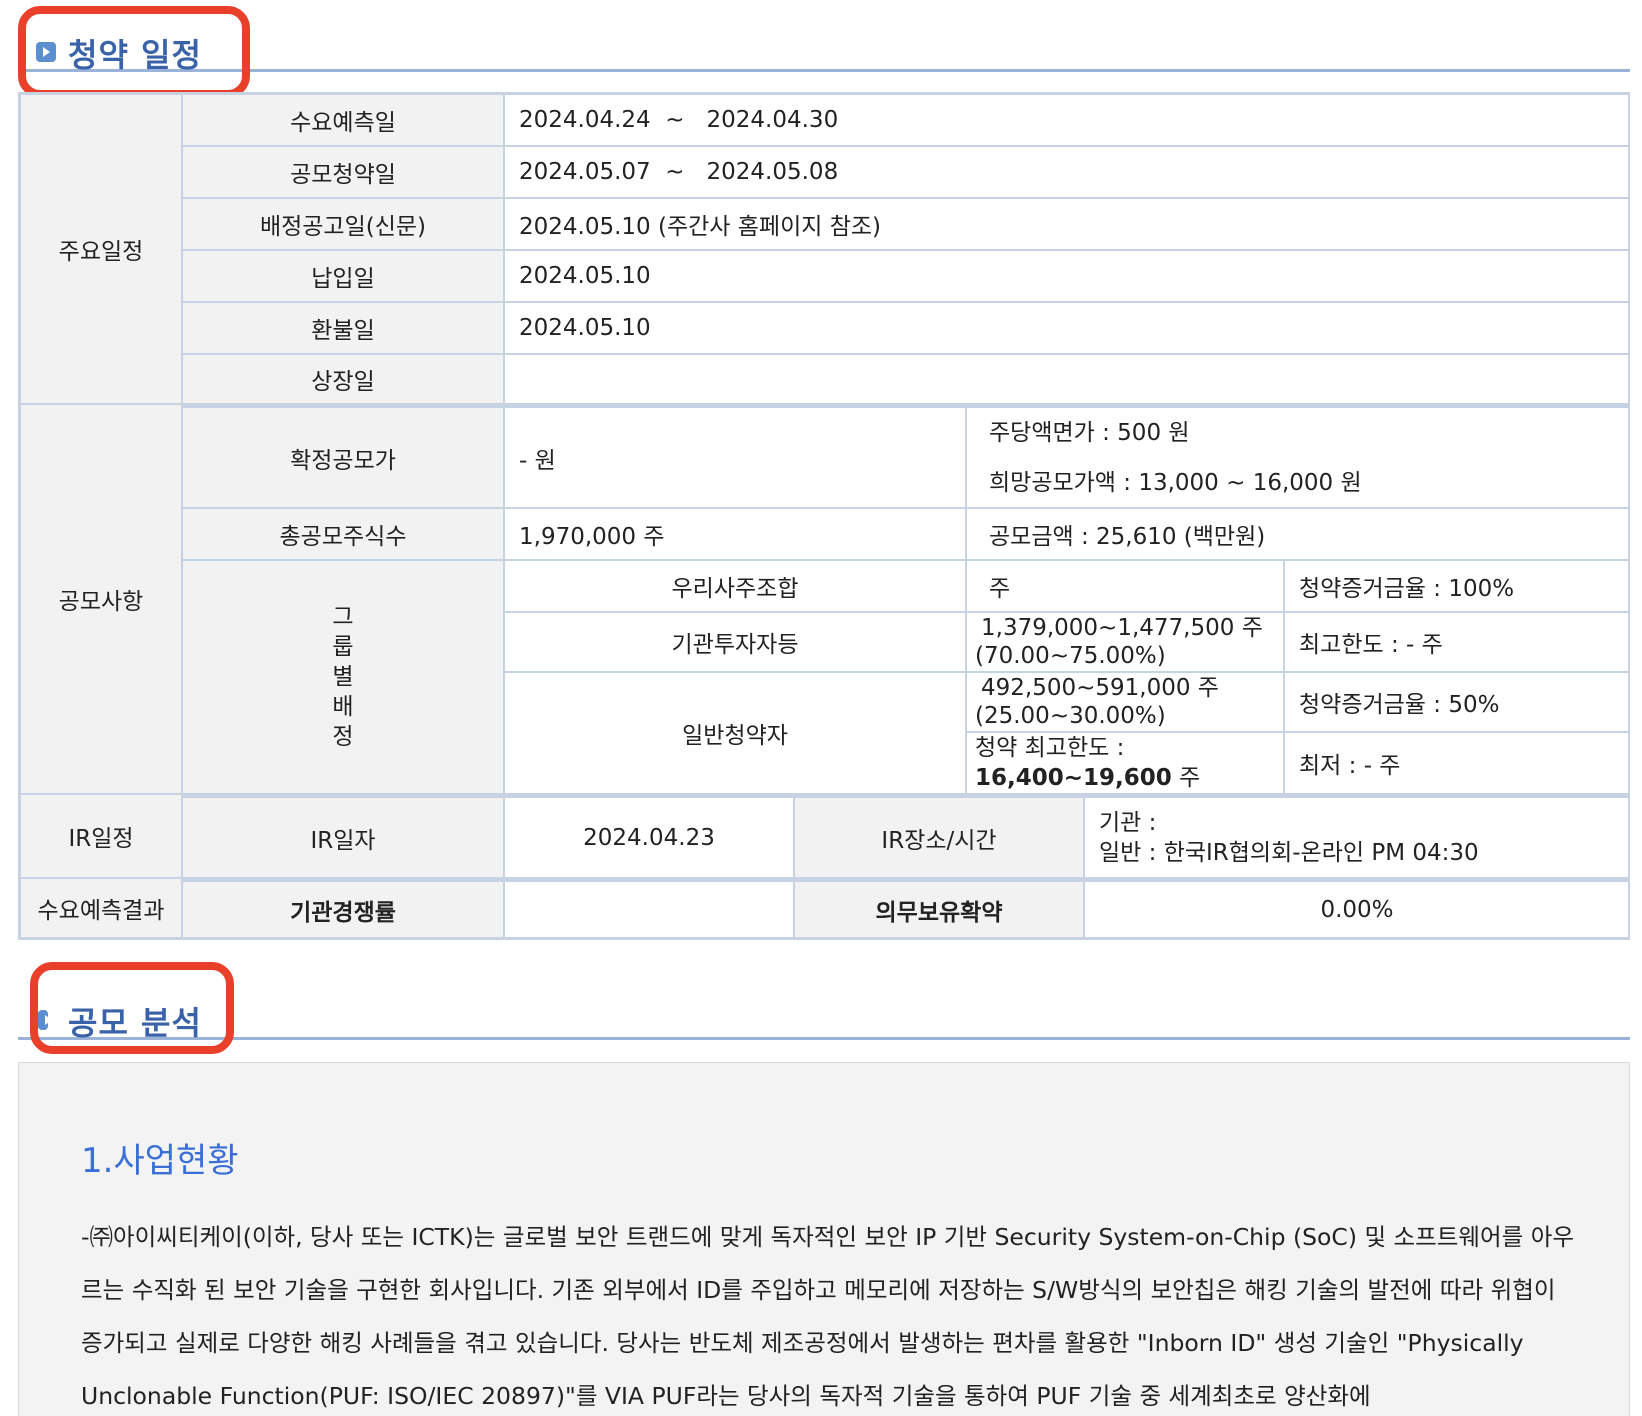  Describe the element at coordinates (343, 276) in the screenshot. I see `row-label: 납입일` at that location.